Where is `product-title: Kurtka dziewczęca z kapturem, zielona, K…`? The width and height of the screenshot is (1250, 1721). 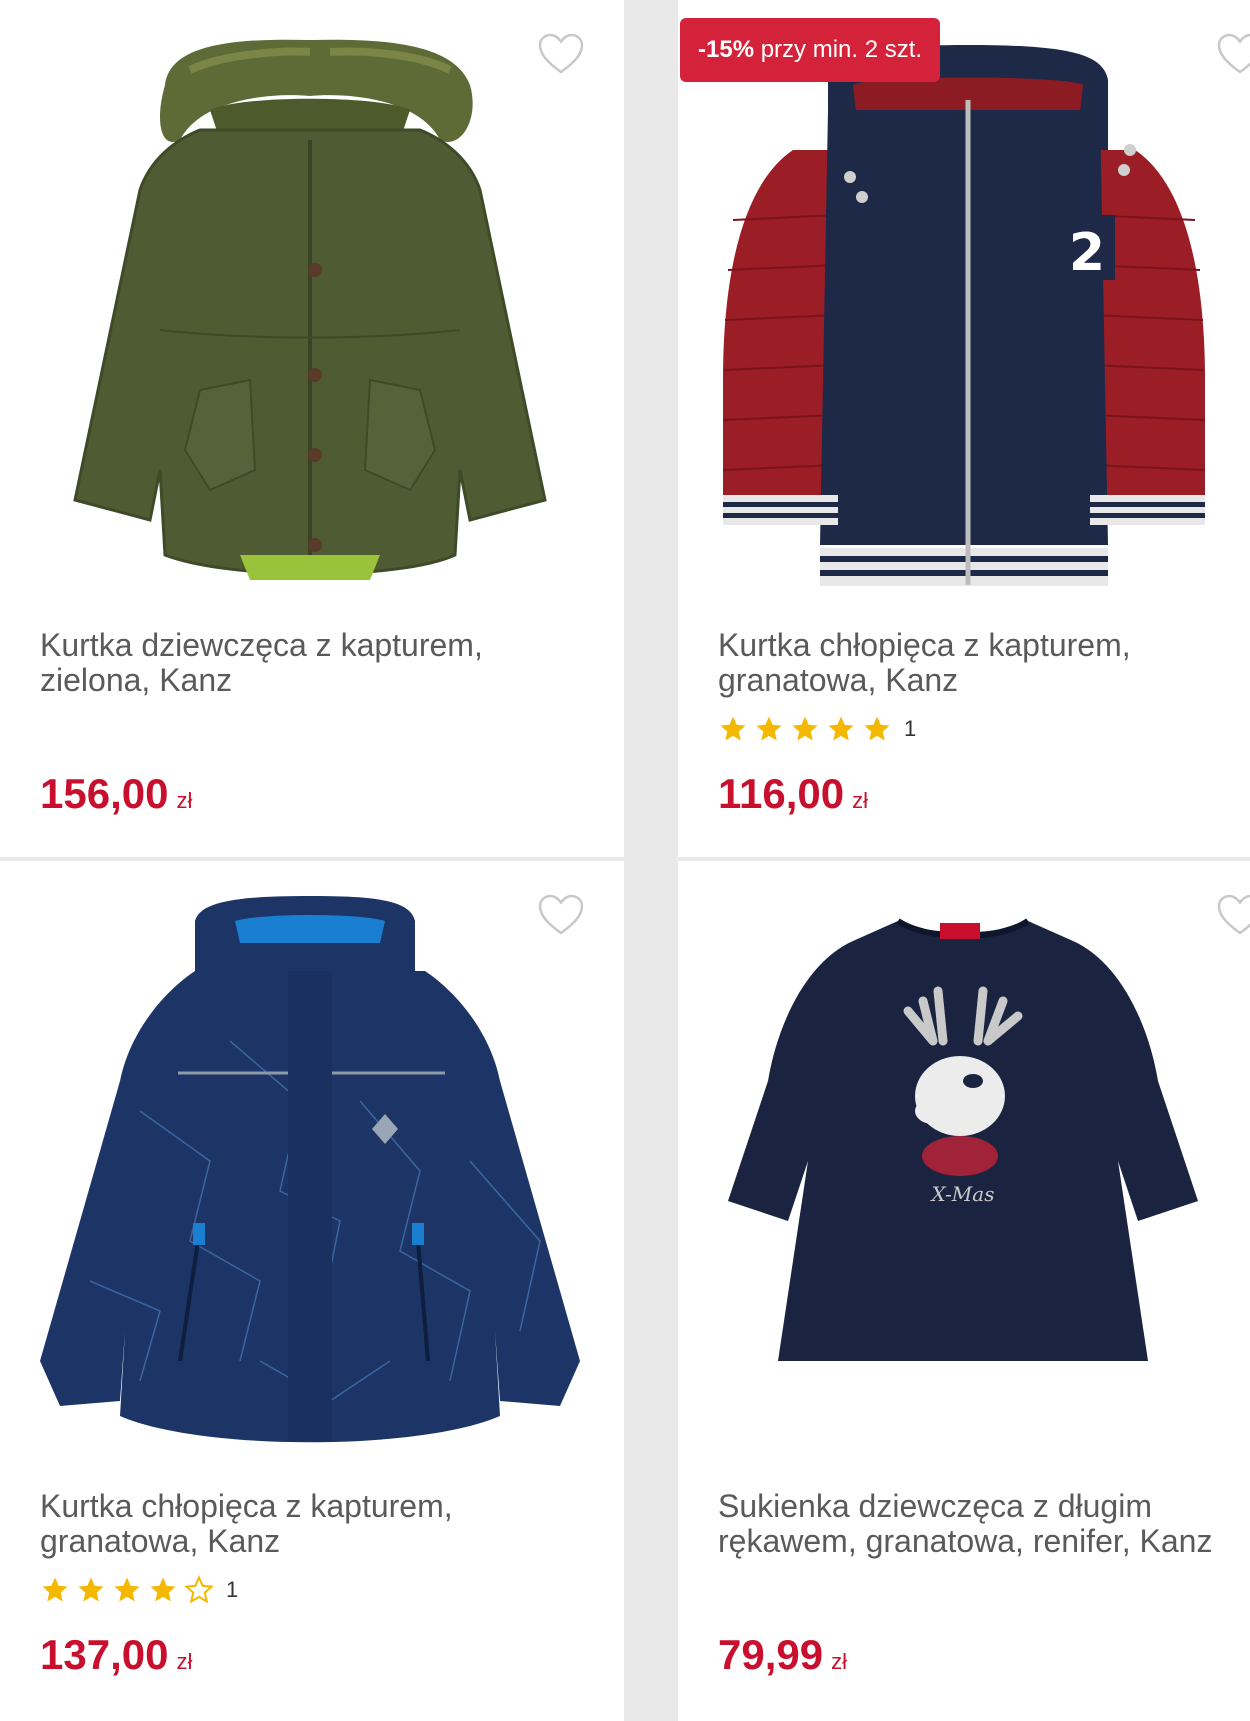 product-title: Kurtka dziewczęca z kapturem, zielona, K… is located at coordinates (320, 663).